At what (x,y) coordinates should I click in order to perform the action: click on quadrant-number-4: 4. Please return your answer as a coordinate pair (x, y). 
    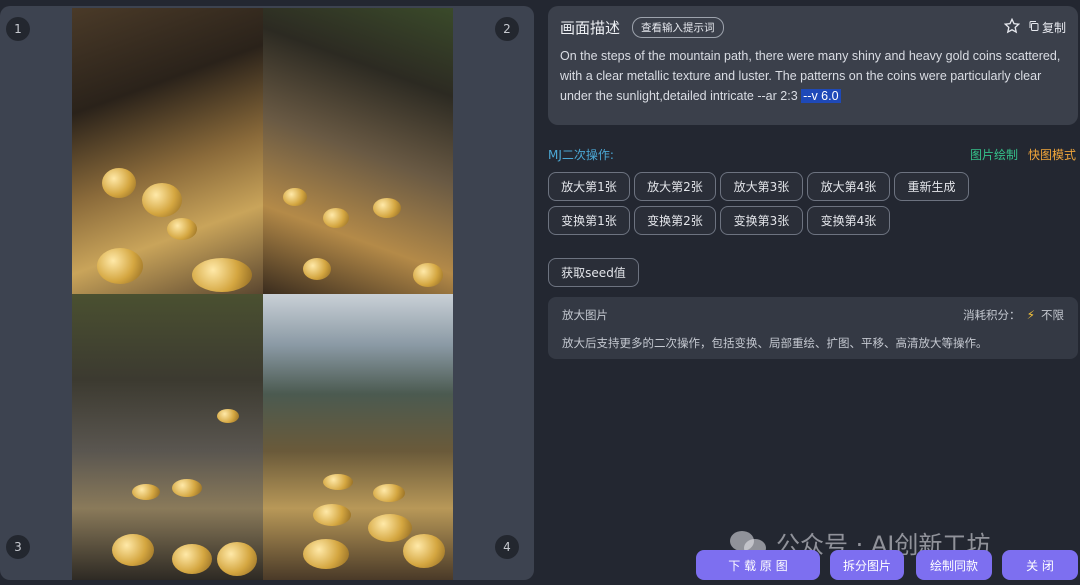
    Looking at the image, I should click on (507, 547).